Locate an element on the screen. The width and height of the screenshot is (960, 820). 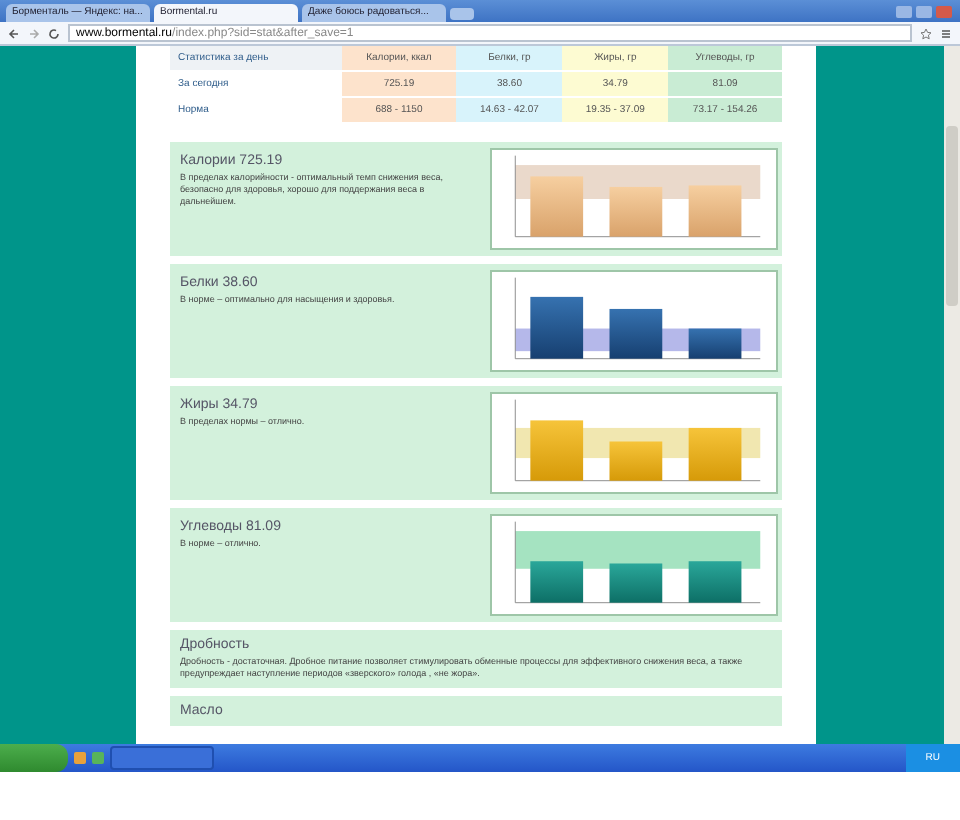
menu-icon is located at coordinates (946, 33).